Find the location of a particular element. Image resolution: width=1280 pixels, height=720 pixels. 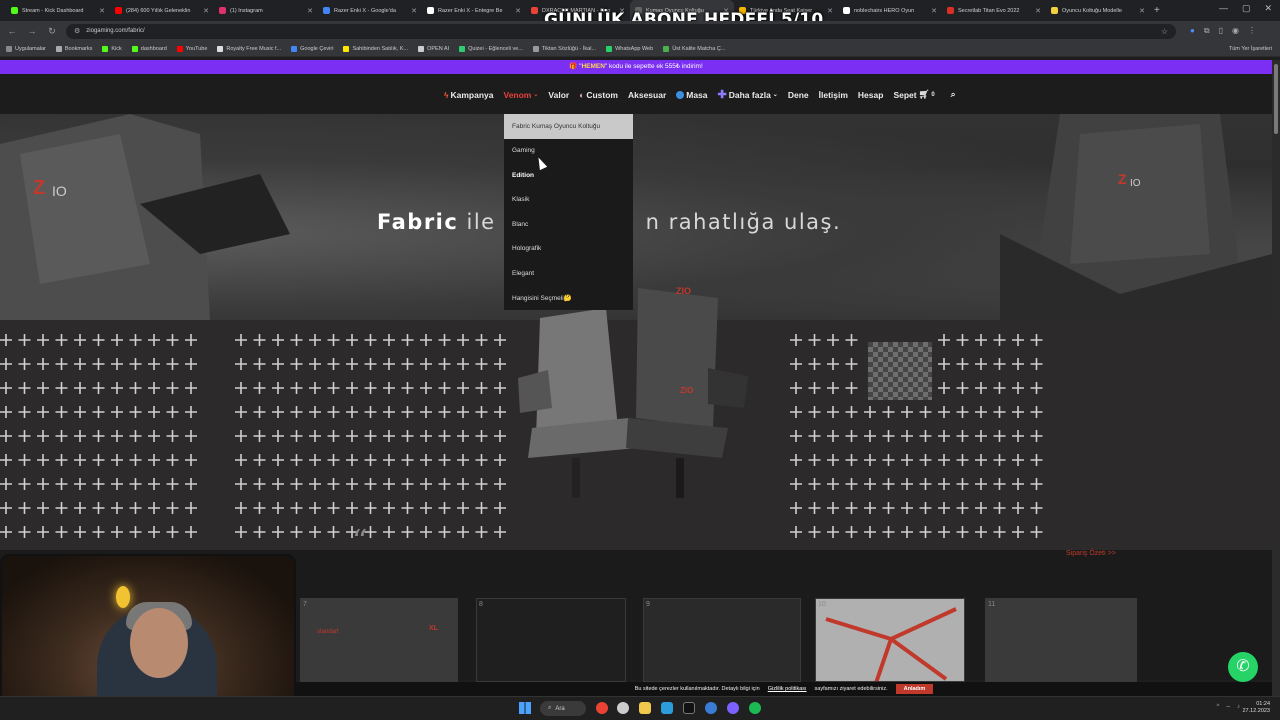

nav-custom: ◐ Custom is located at coordinates (598, 94).